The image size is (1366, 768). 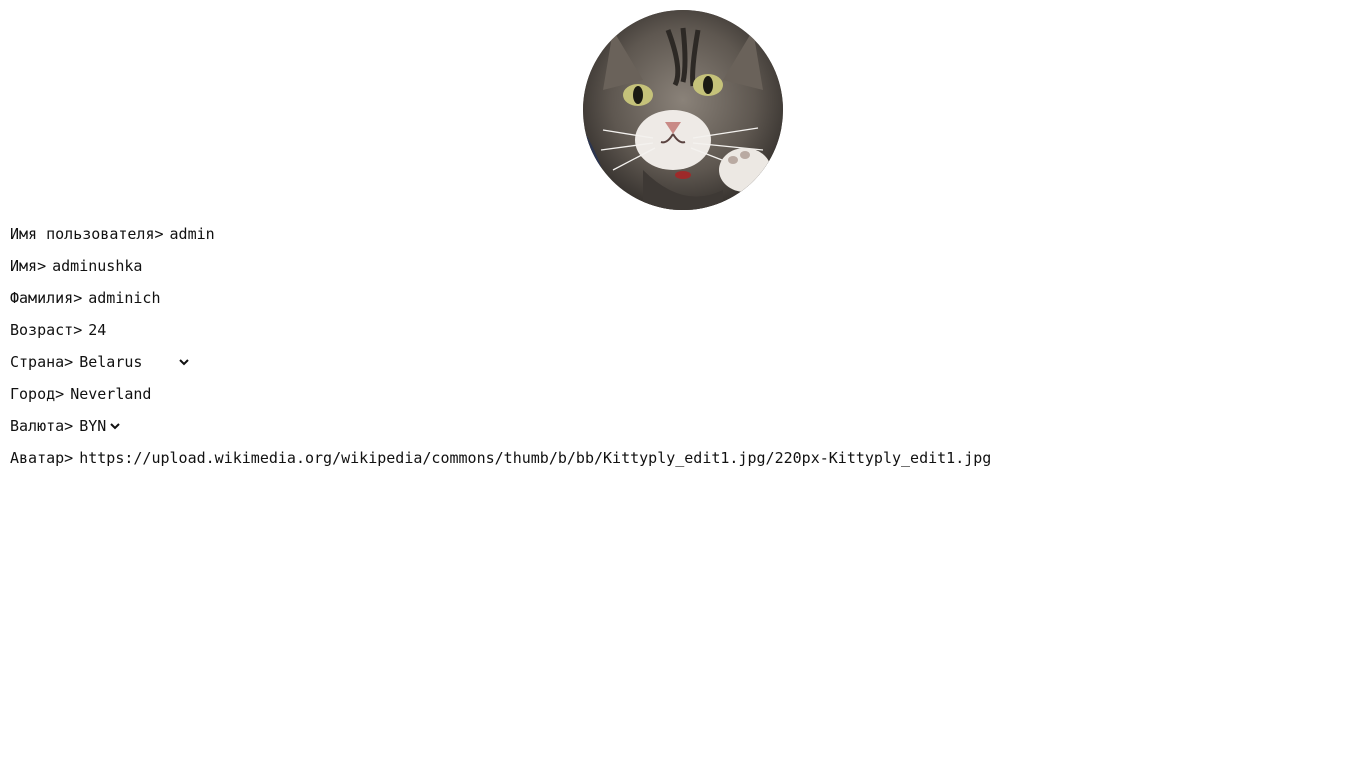 What do you see at coordinates (680, 394) in the screenshot?
I see `city-row: Город> Neverland` at bounding box center [680, 394].